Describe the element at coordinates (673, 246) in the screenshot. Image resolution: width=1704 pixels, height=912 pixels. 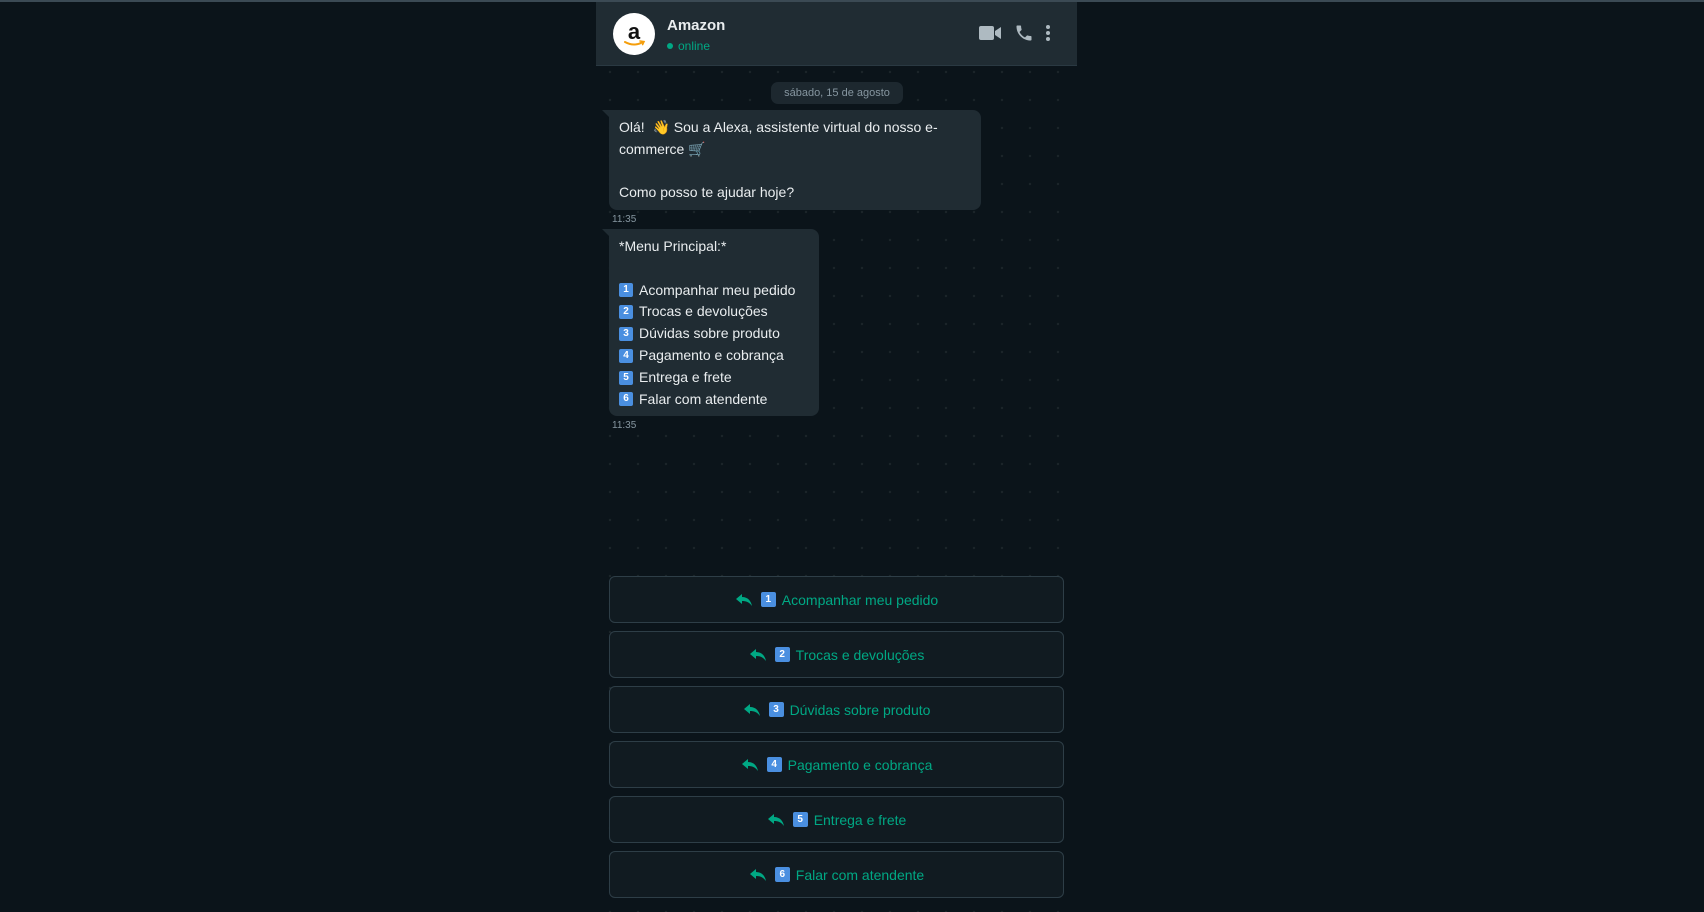
I see `menu-title: *Menu Principal:*` at that location.